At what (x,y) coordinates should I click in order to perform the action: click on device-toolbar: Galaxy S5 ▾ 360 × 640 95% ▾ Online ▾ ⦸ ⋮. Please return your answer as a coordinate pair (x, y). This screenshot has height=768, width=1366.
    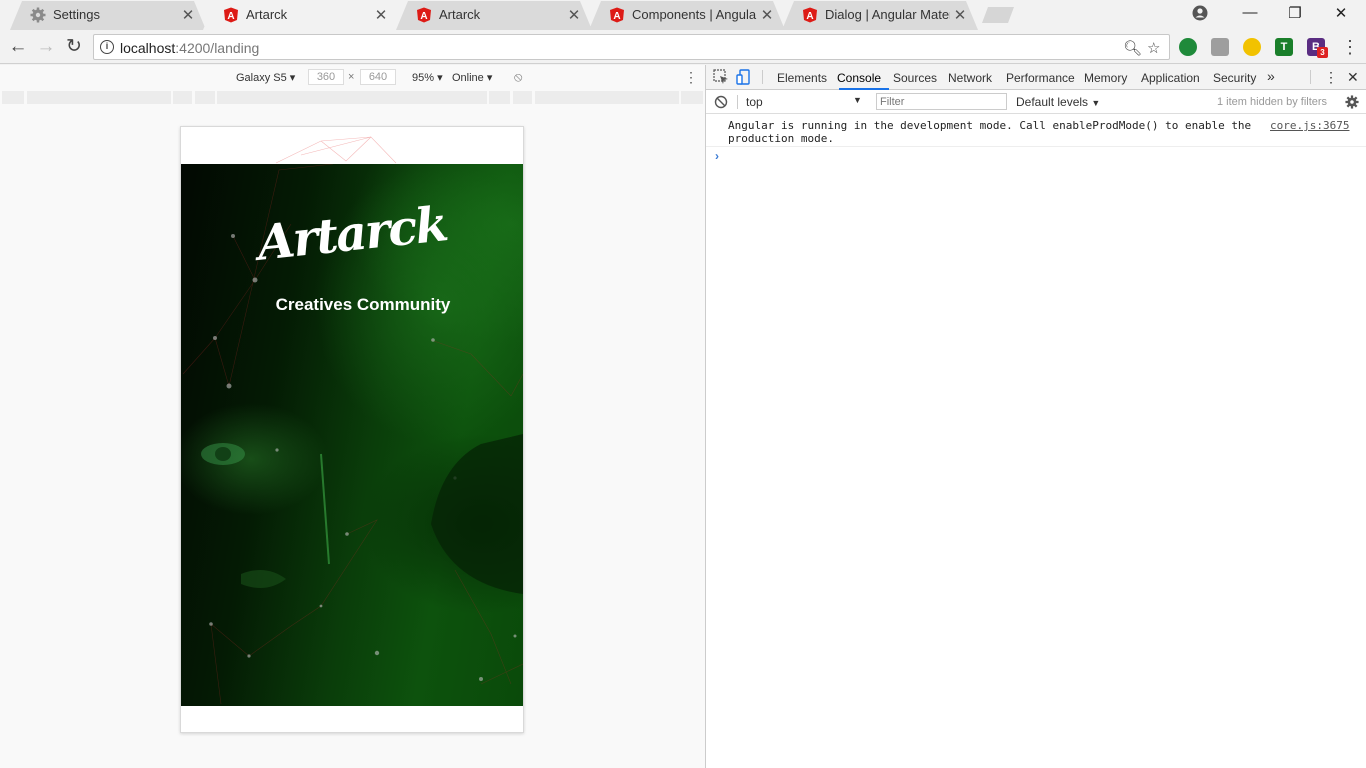
    Looking at the image, I should click on (352, 77).